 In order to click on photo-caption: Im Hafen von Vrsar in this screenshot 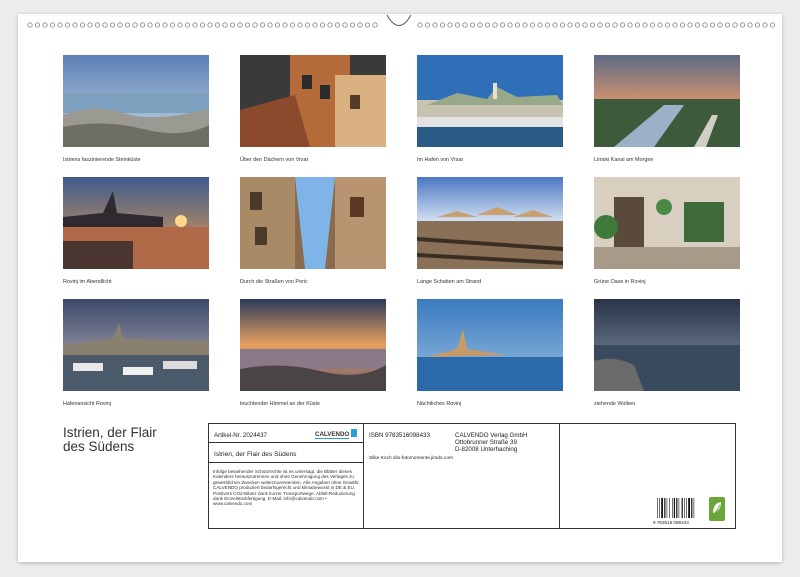, I will do `click(440, 160)`.